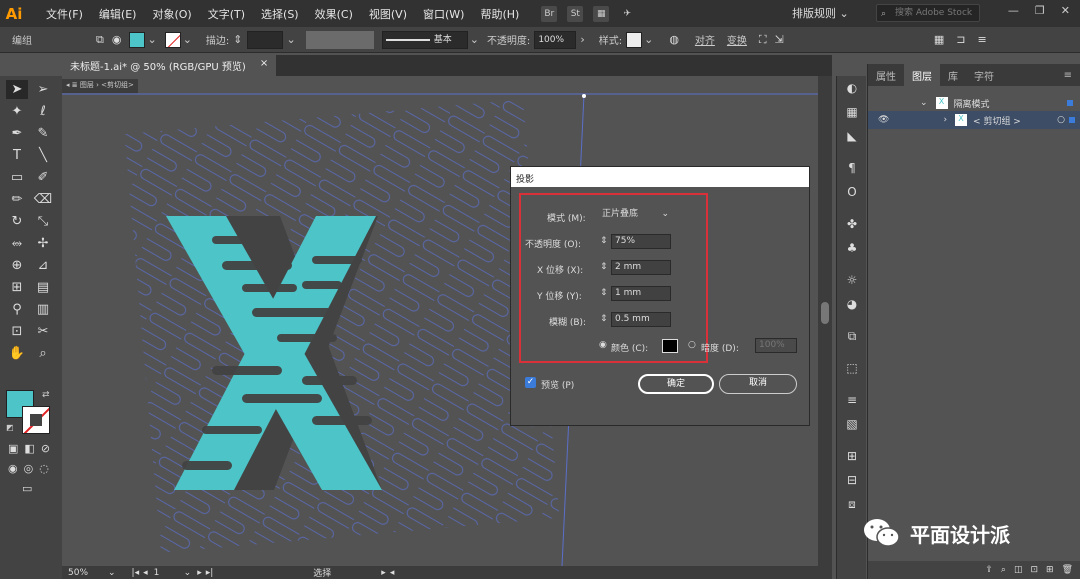 The height and width of the screenshot is (579, 1080). What do you see at coordinates (984, 75) in the screenshot?
I see `tab-character: 字符` at bounding box center [984, 75].